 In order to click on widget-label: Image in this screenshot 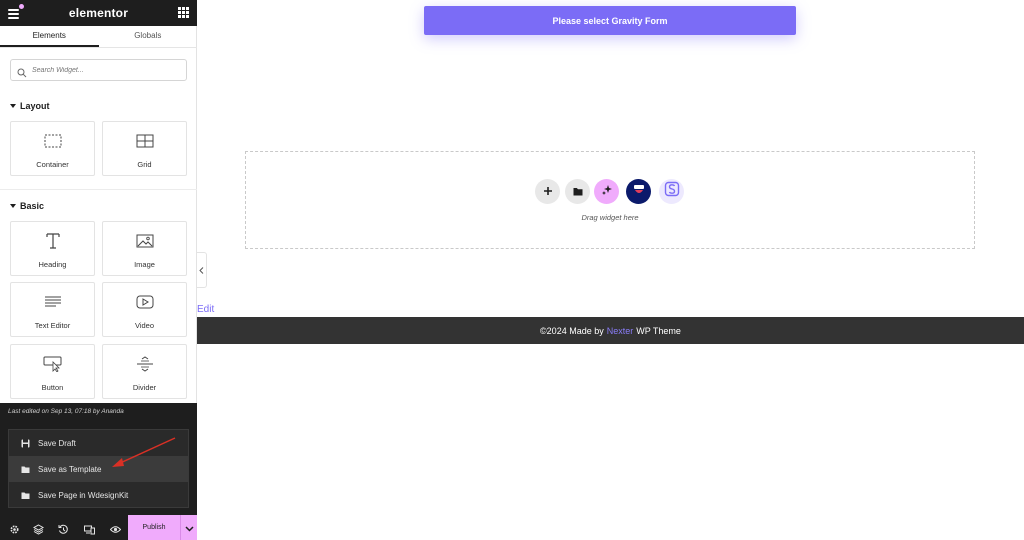, I will do `click(144, 264)`.